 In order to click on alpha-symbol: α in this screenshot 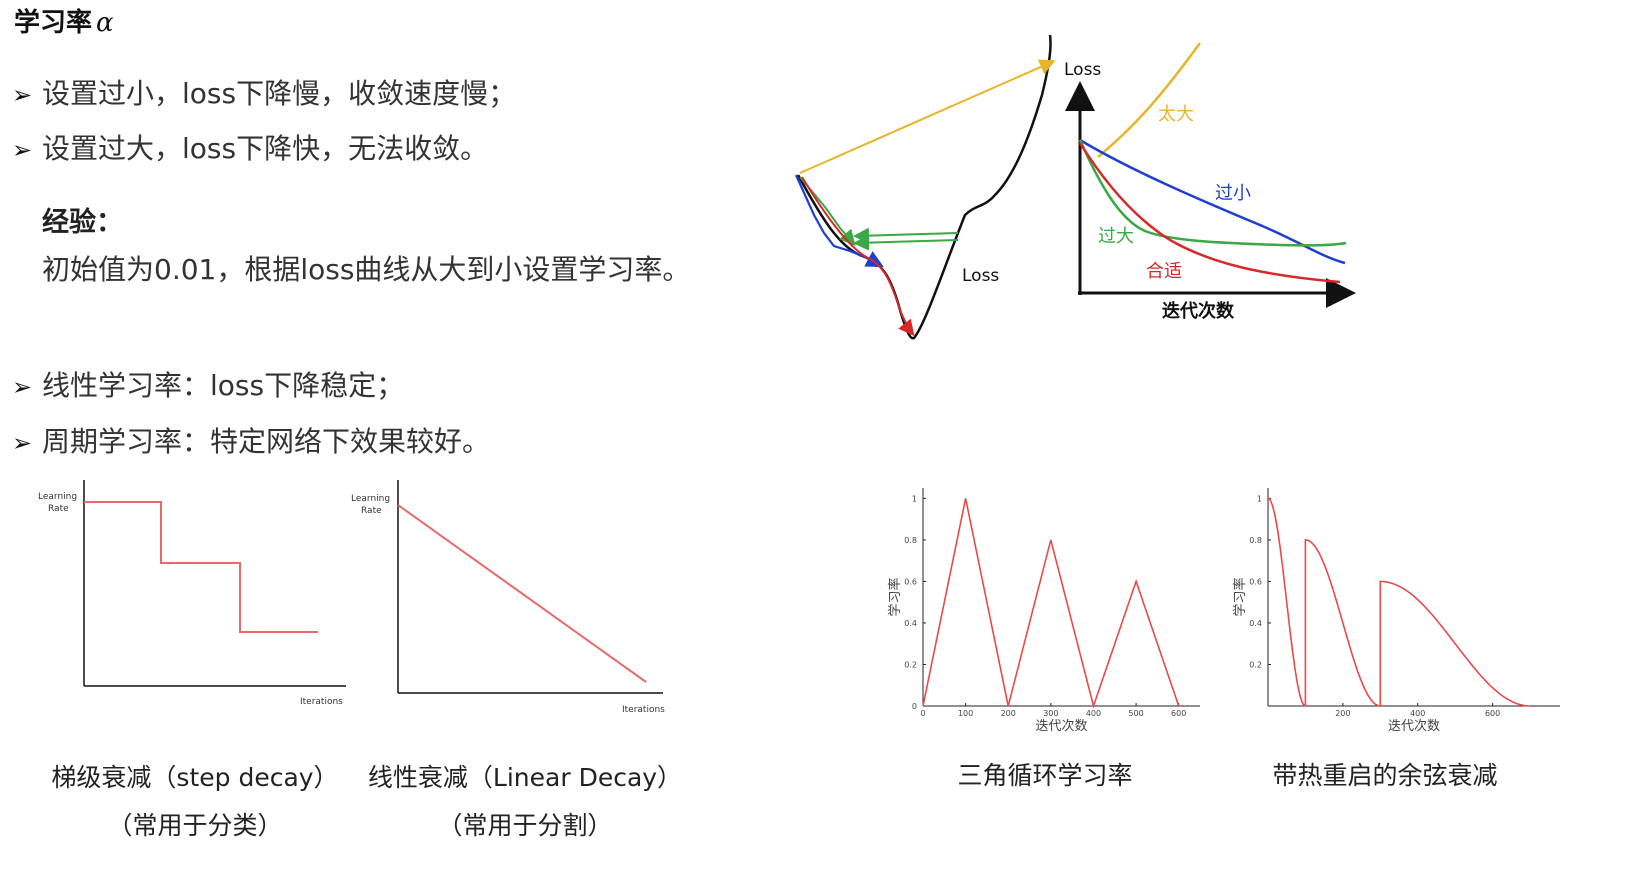, I will do `click(105, 23)`.